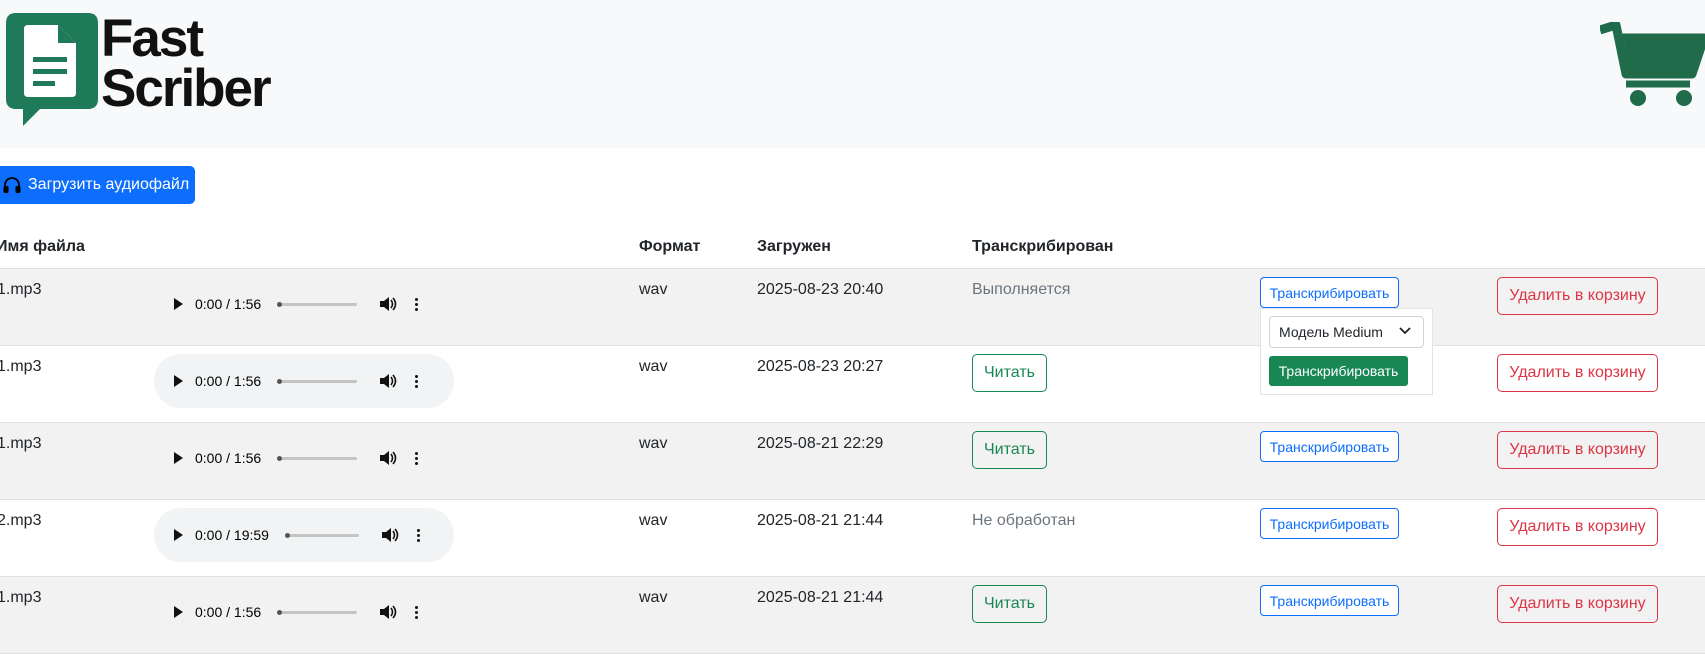 The height and width of the screenshot is (655, 1705). Describe the element at coordinates (21, 520) in the screenshot. I see `file-name: 2.mp3` at that location.